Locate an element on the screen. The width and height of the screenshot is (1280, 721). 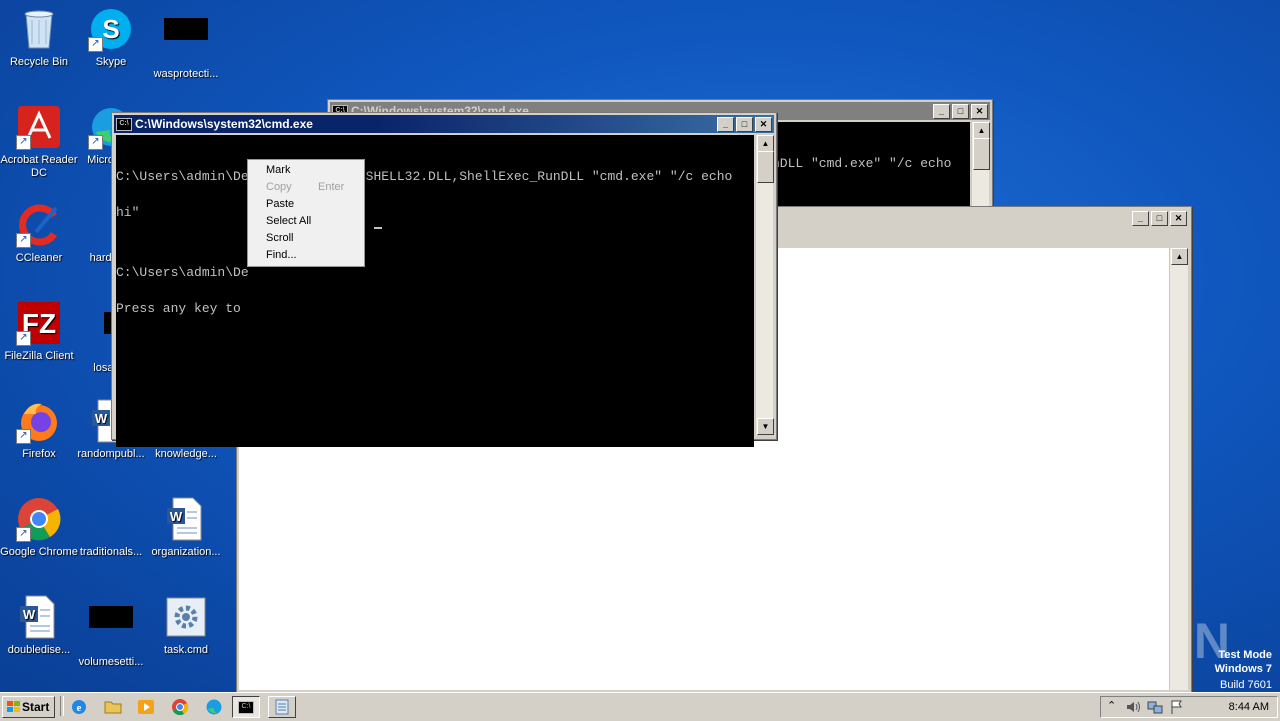
desktop-icon-task-cmd: task.cmd is located at coordinates (186, 625).